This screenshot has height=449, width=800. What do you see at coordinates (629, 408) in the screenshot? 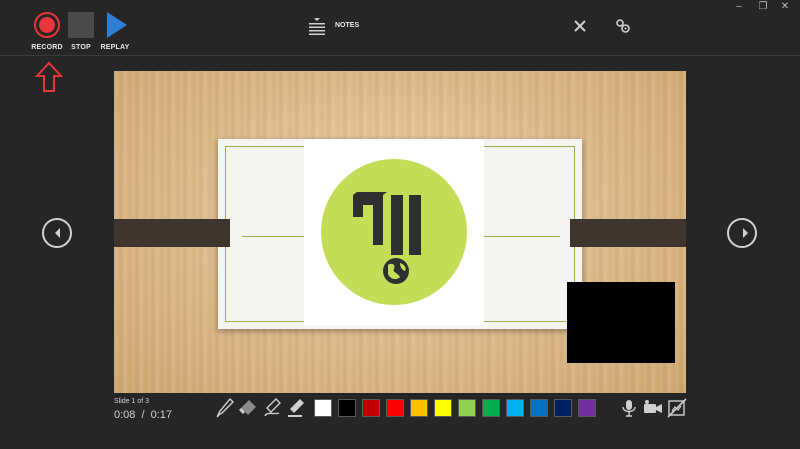
I see `microphone-icon` at bounding box center [629, 408].